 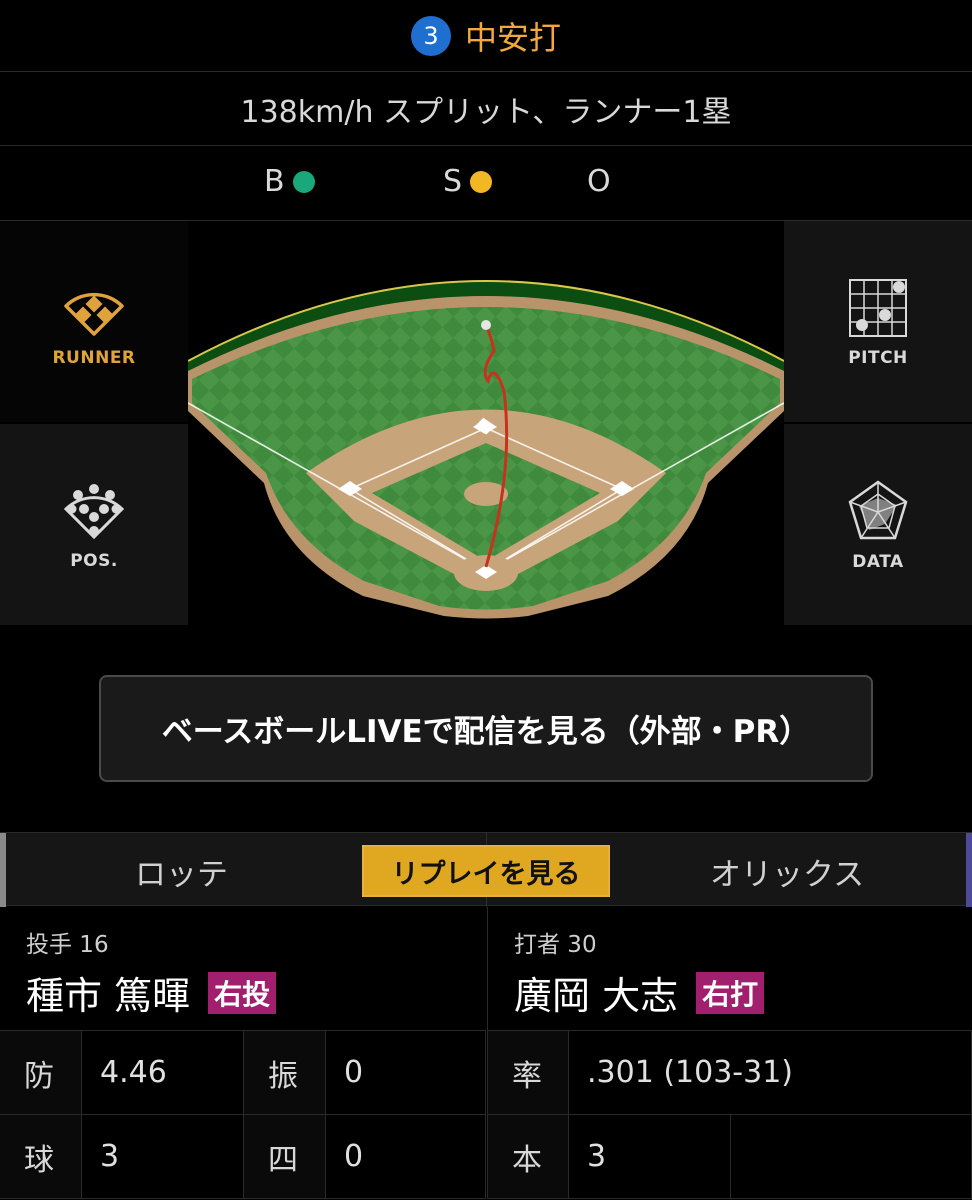 I want to click on out-label: O, so click(x=599, y=181).